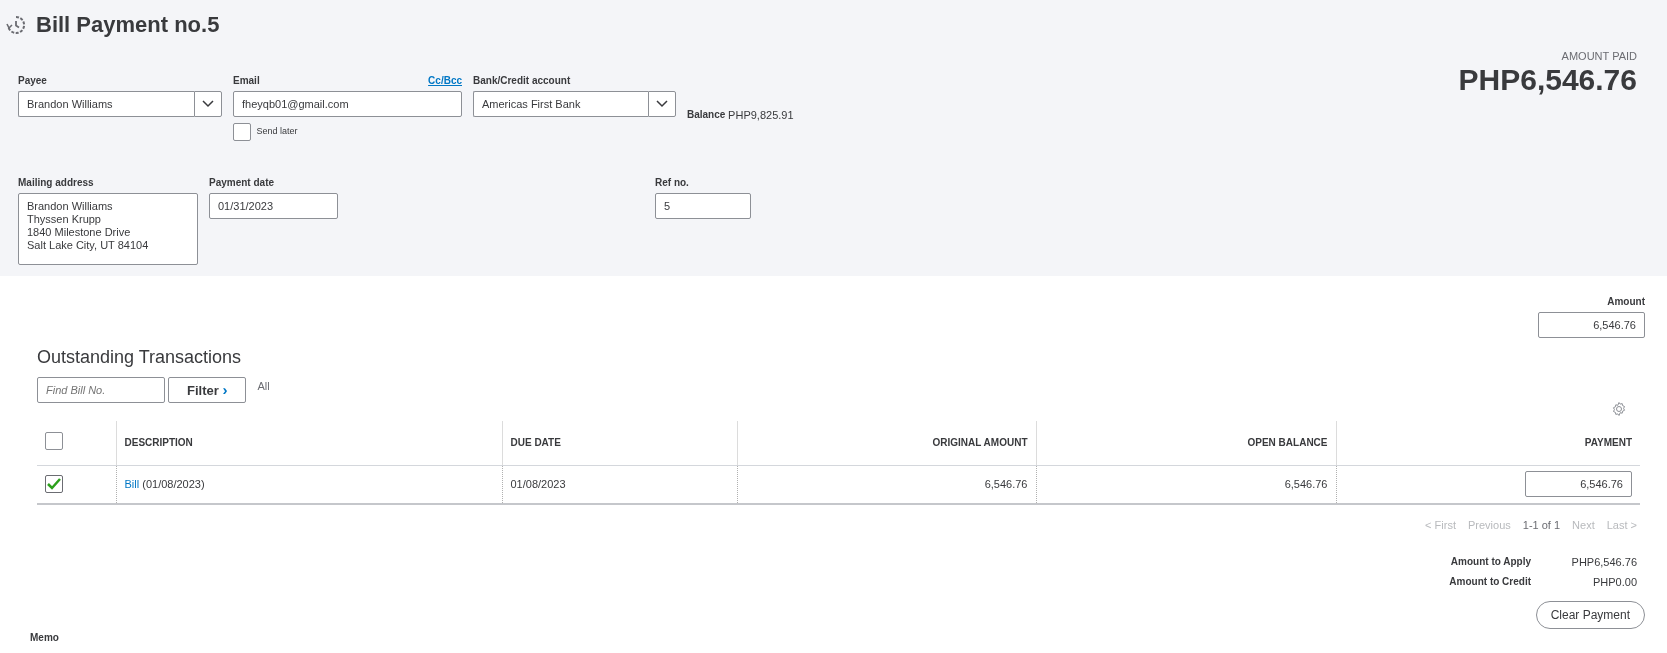 The width and height of the screenshot is (1667, 653). Describe the element at coordinates (886, 443) in the screenshot. I see `column-header: ORIGINAL AMOUNT` at that location.